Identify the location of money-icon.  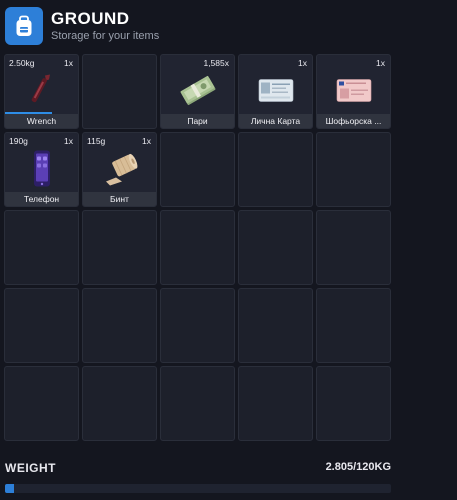
(198, 93).